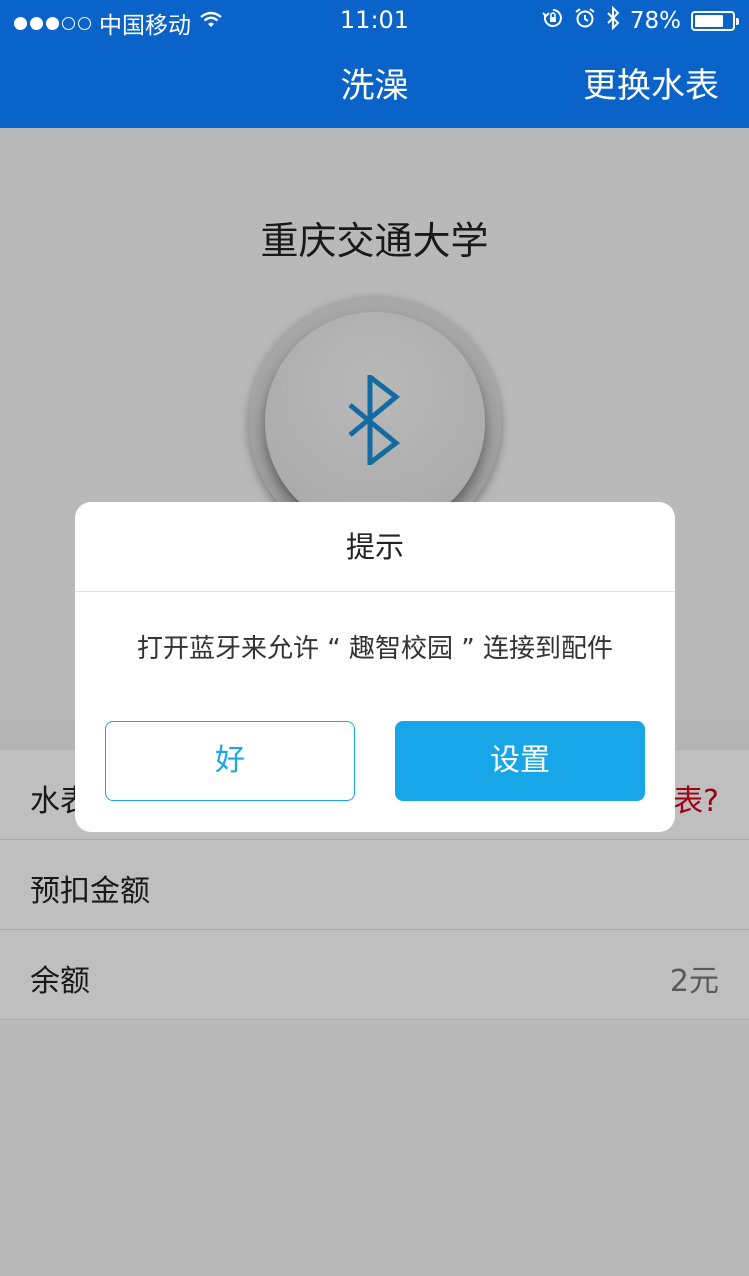 This screenshot has height=1276, width=749. I want to click on status-right: 78%, so click(640, 20).